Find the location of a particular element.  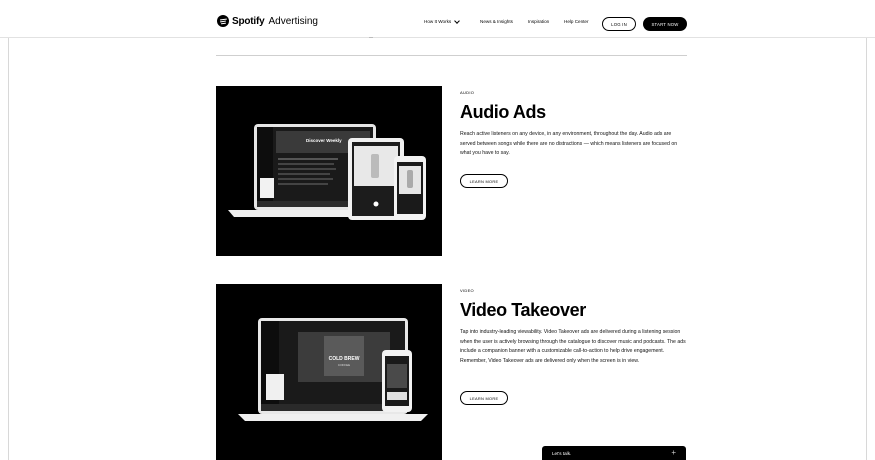

audio-learn-more-button: LEARN MORE is located at coordinates (484, 181).